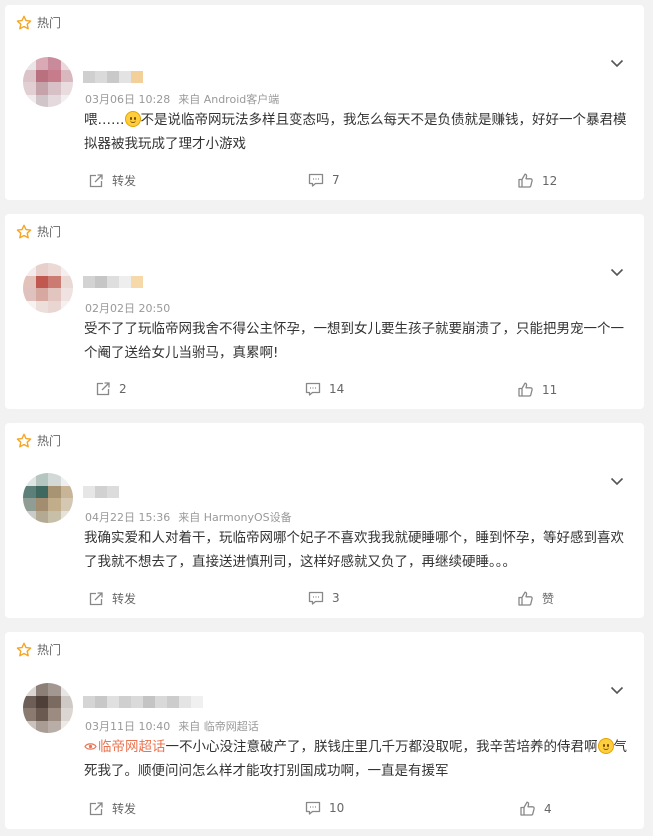 The height and width of the screenshot is (836, 653). What do you see at coordinates (229, 99) in the screenshot?
I see `comment-source: 来自 Android客户端` at bounding box center [229, 99].